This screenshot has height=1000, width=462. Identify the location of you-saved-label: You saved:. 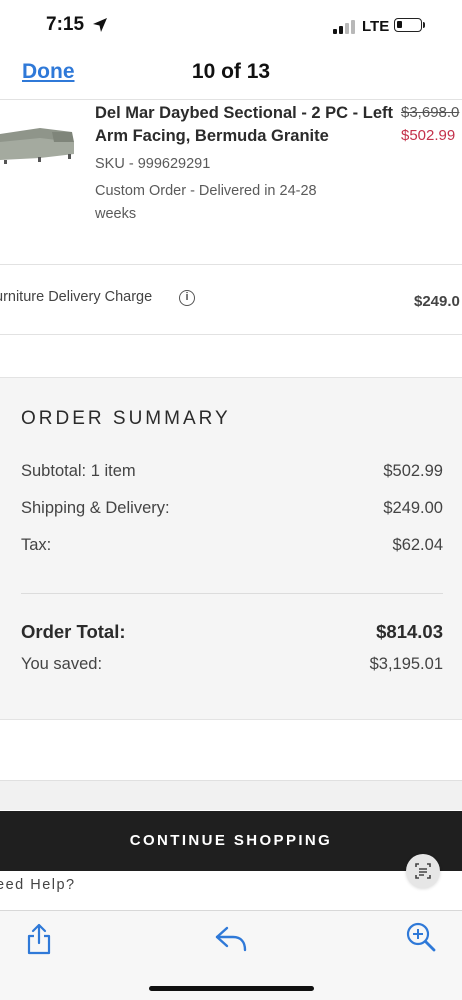
(62, 664).